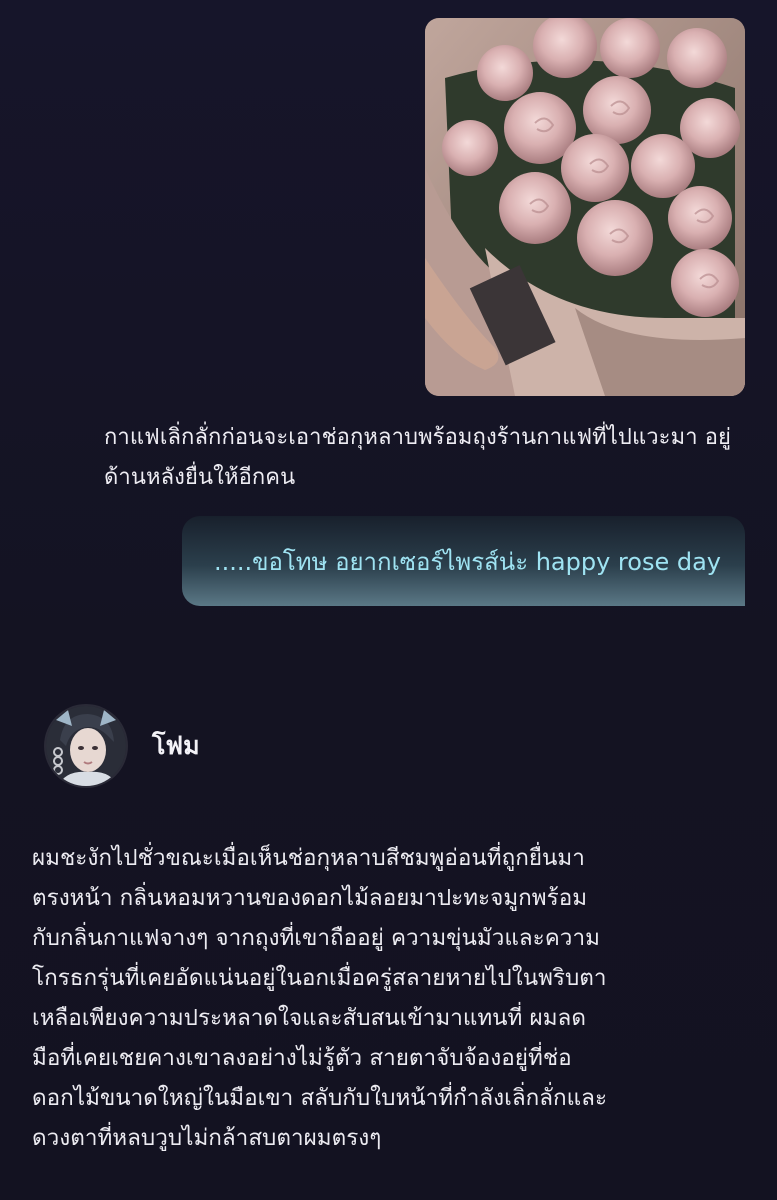 This screenshot has height=1200, width=777. I want to click on character-avatar-icon, so click(86, 746).